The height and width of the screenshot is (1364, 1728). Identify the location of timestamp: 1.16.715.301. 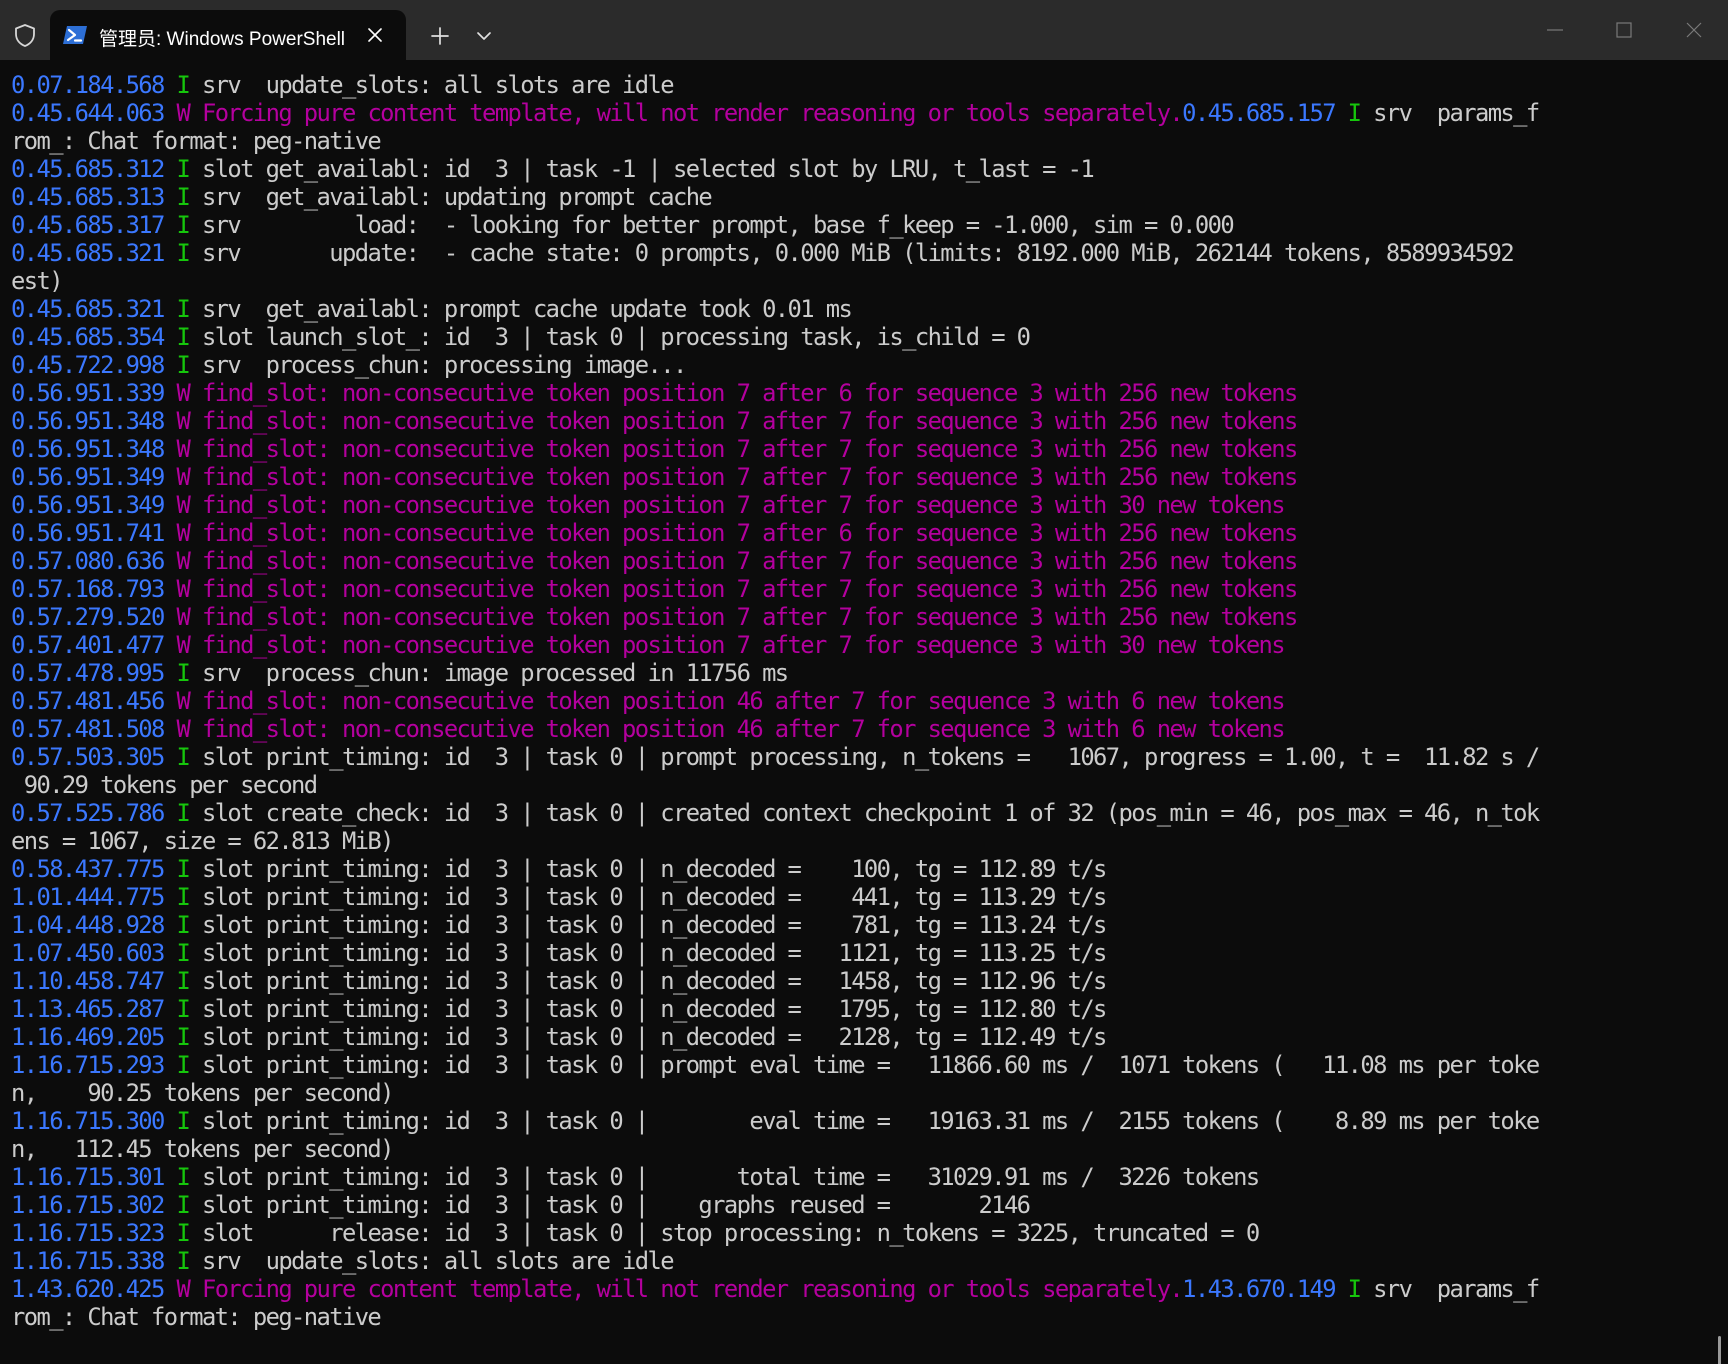
(88, 1177).